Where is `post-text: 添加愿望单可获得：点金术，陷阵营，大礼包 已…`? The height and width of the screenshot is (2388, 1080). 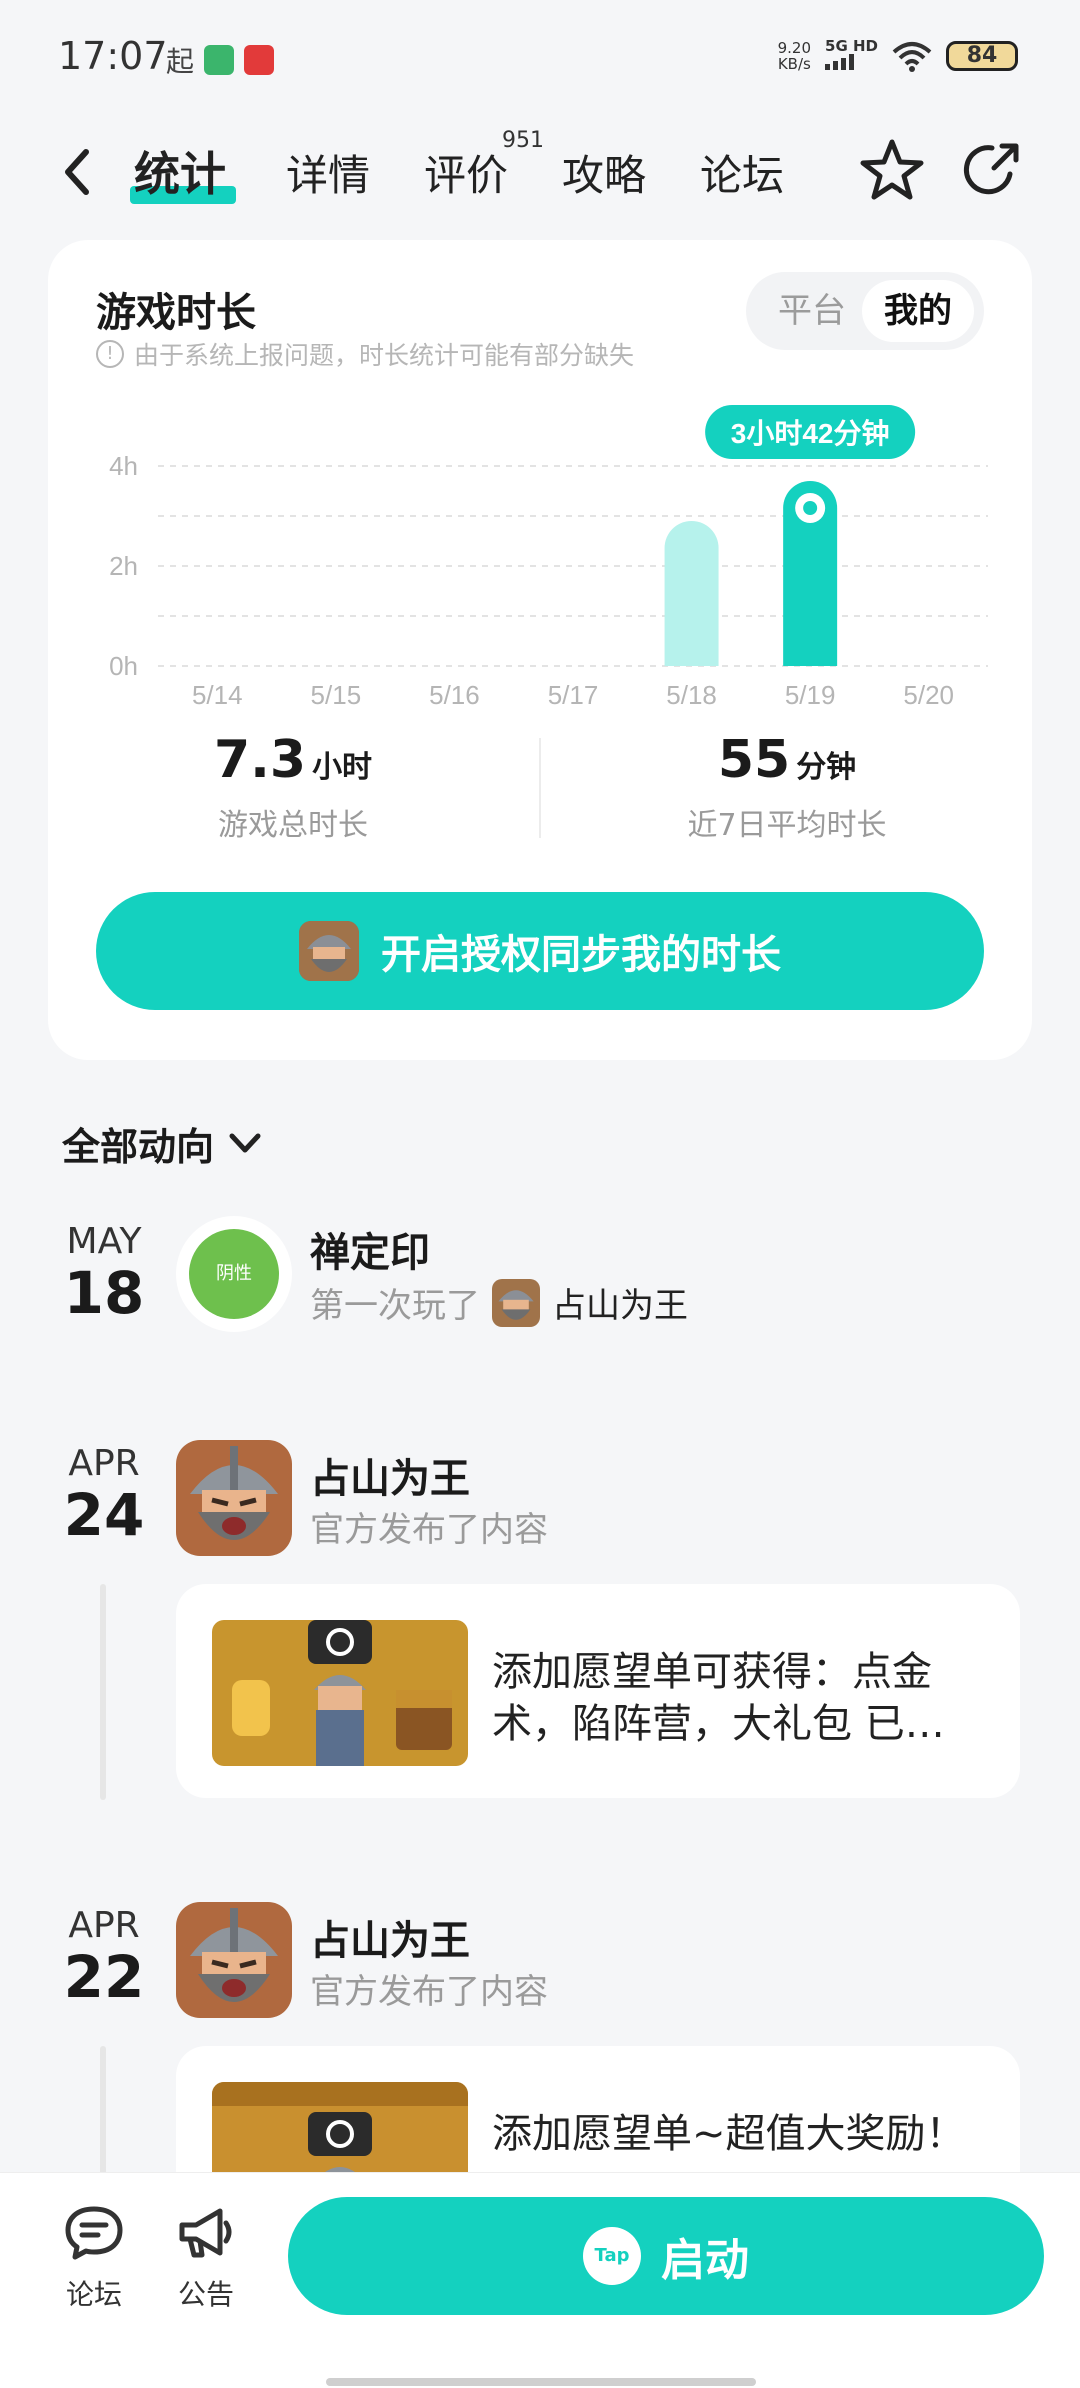
post-text: 添加愿望单可获得：点金术，陷阵营，大礼包 已… is located at coordinates (718, 1698).